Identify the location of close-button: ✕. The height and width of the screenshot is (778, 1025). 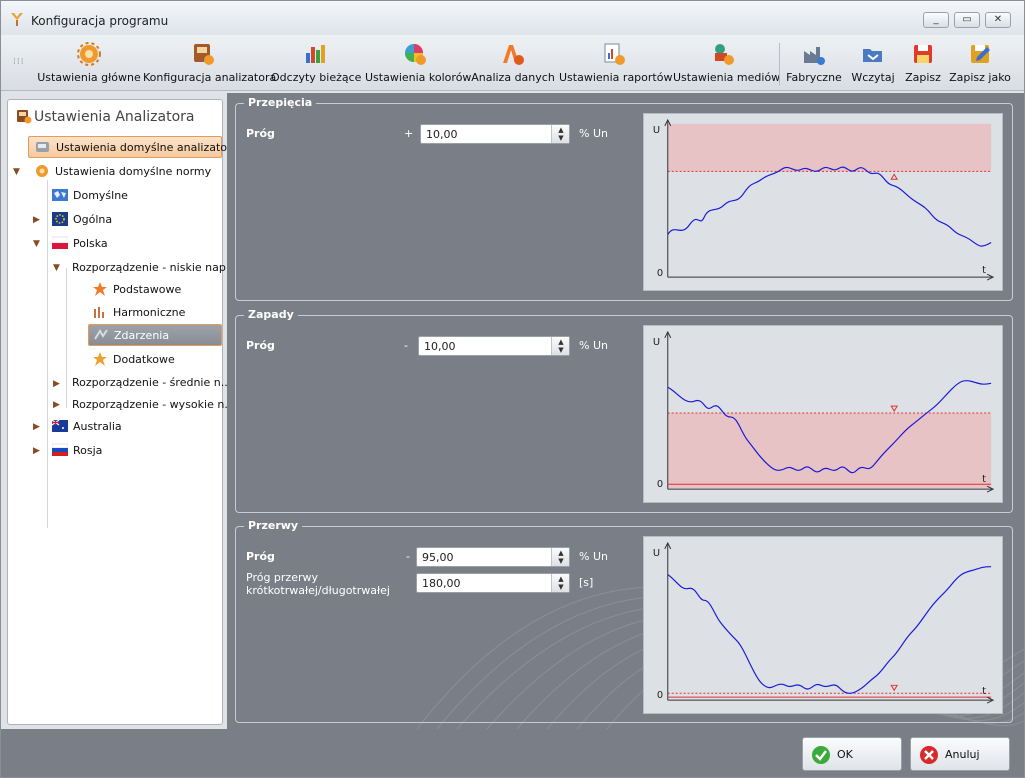
(998, 20).